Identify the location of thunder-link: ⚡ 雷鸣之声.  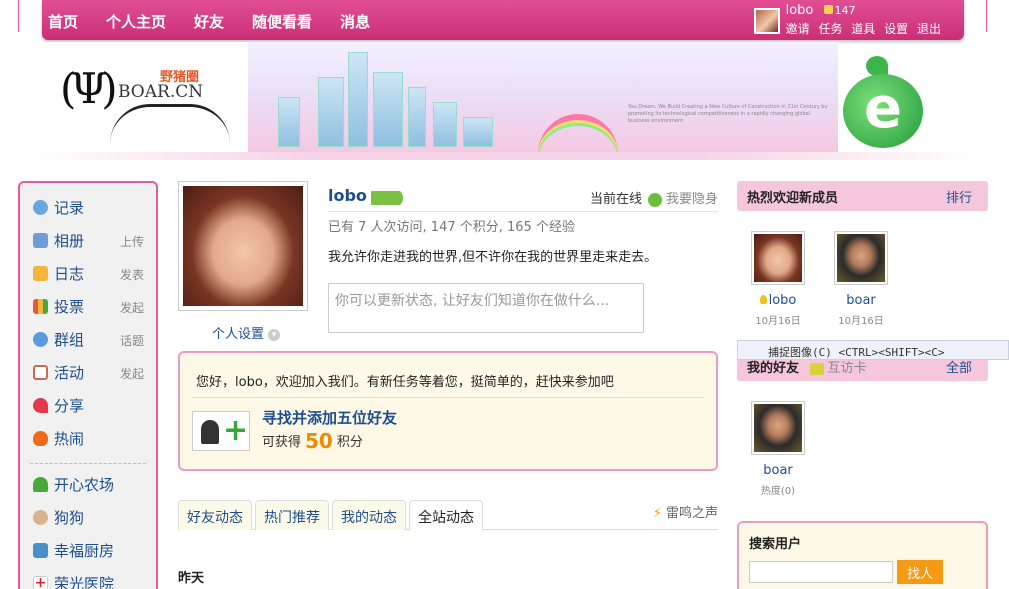
(685, 511).